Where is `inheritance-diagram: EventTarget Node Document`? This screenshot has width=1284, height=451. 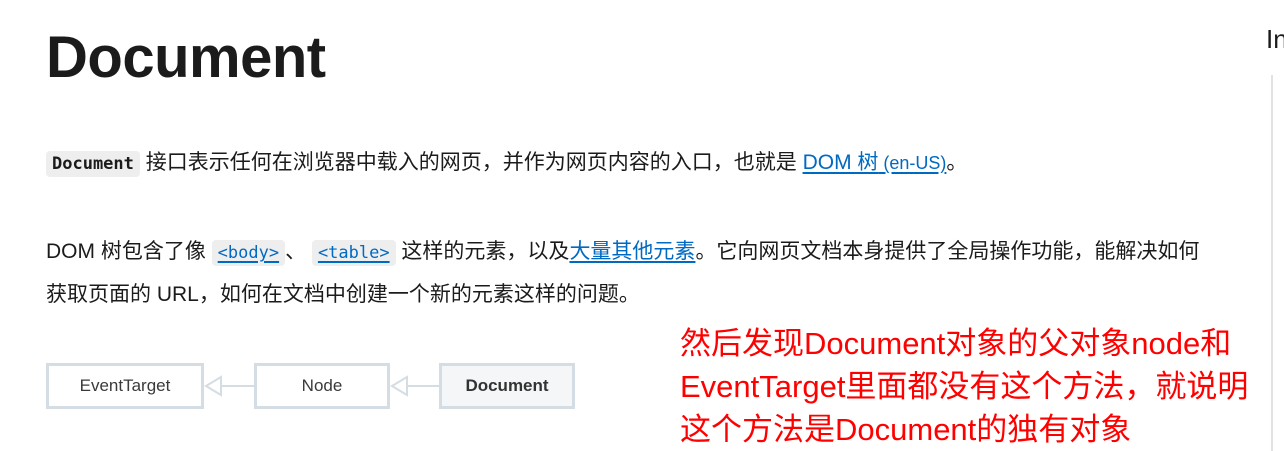 inheritance-diagram: EventTarget Node Document is located at coordinates (326, 386).